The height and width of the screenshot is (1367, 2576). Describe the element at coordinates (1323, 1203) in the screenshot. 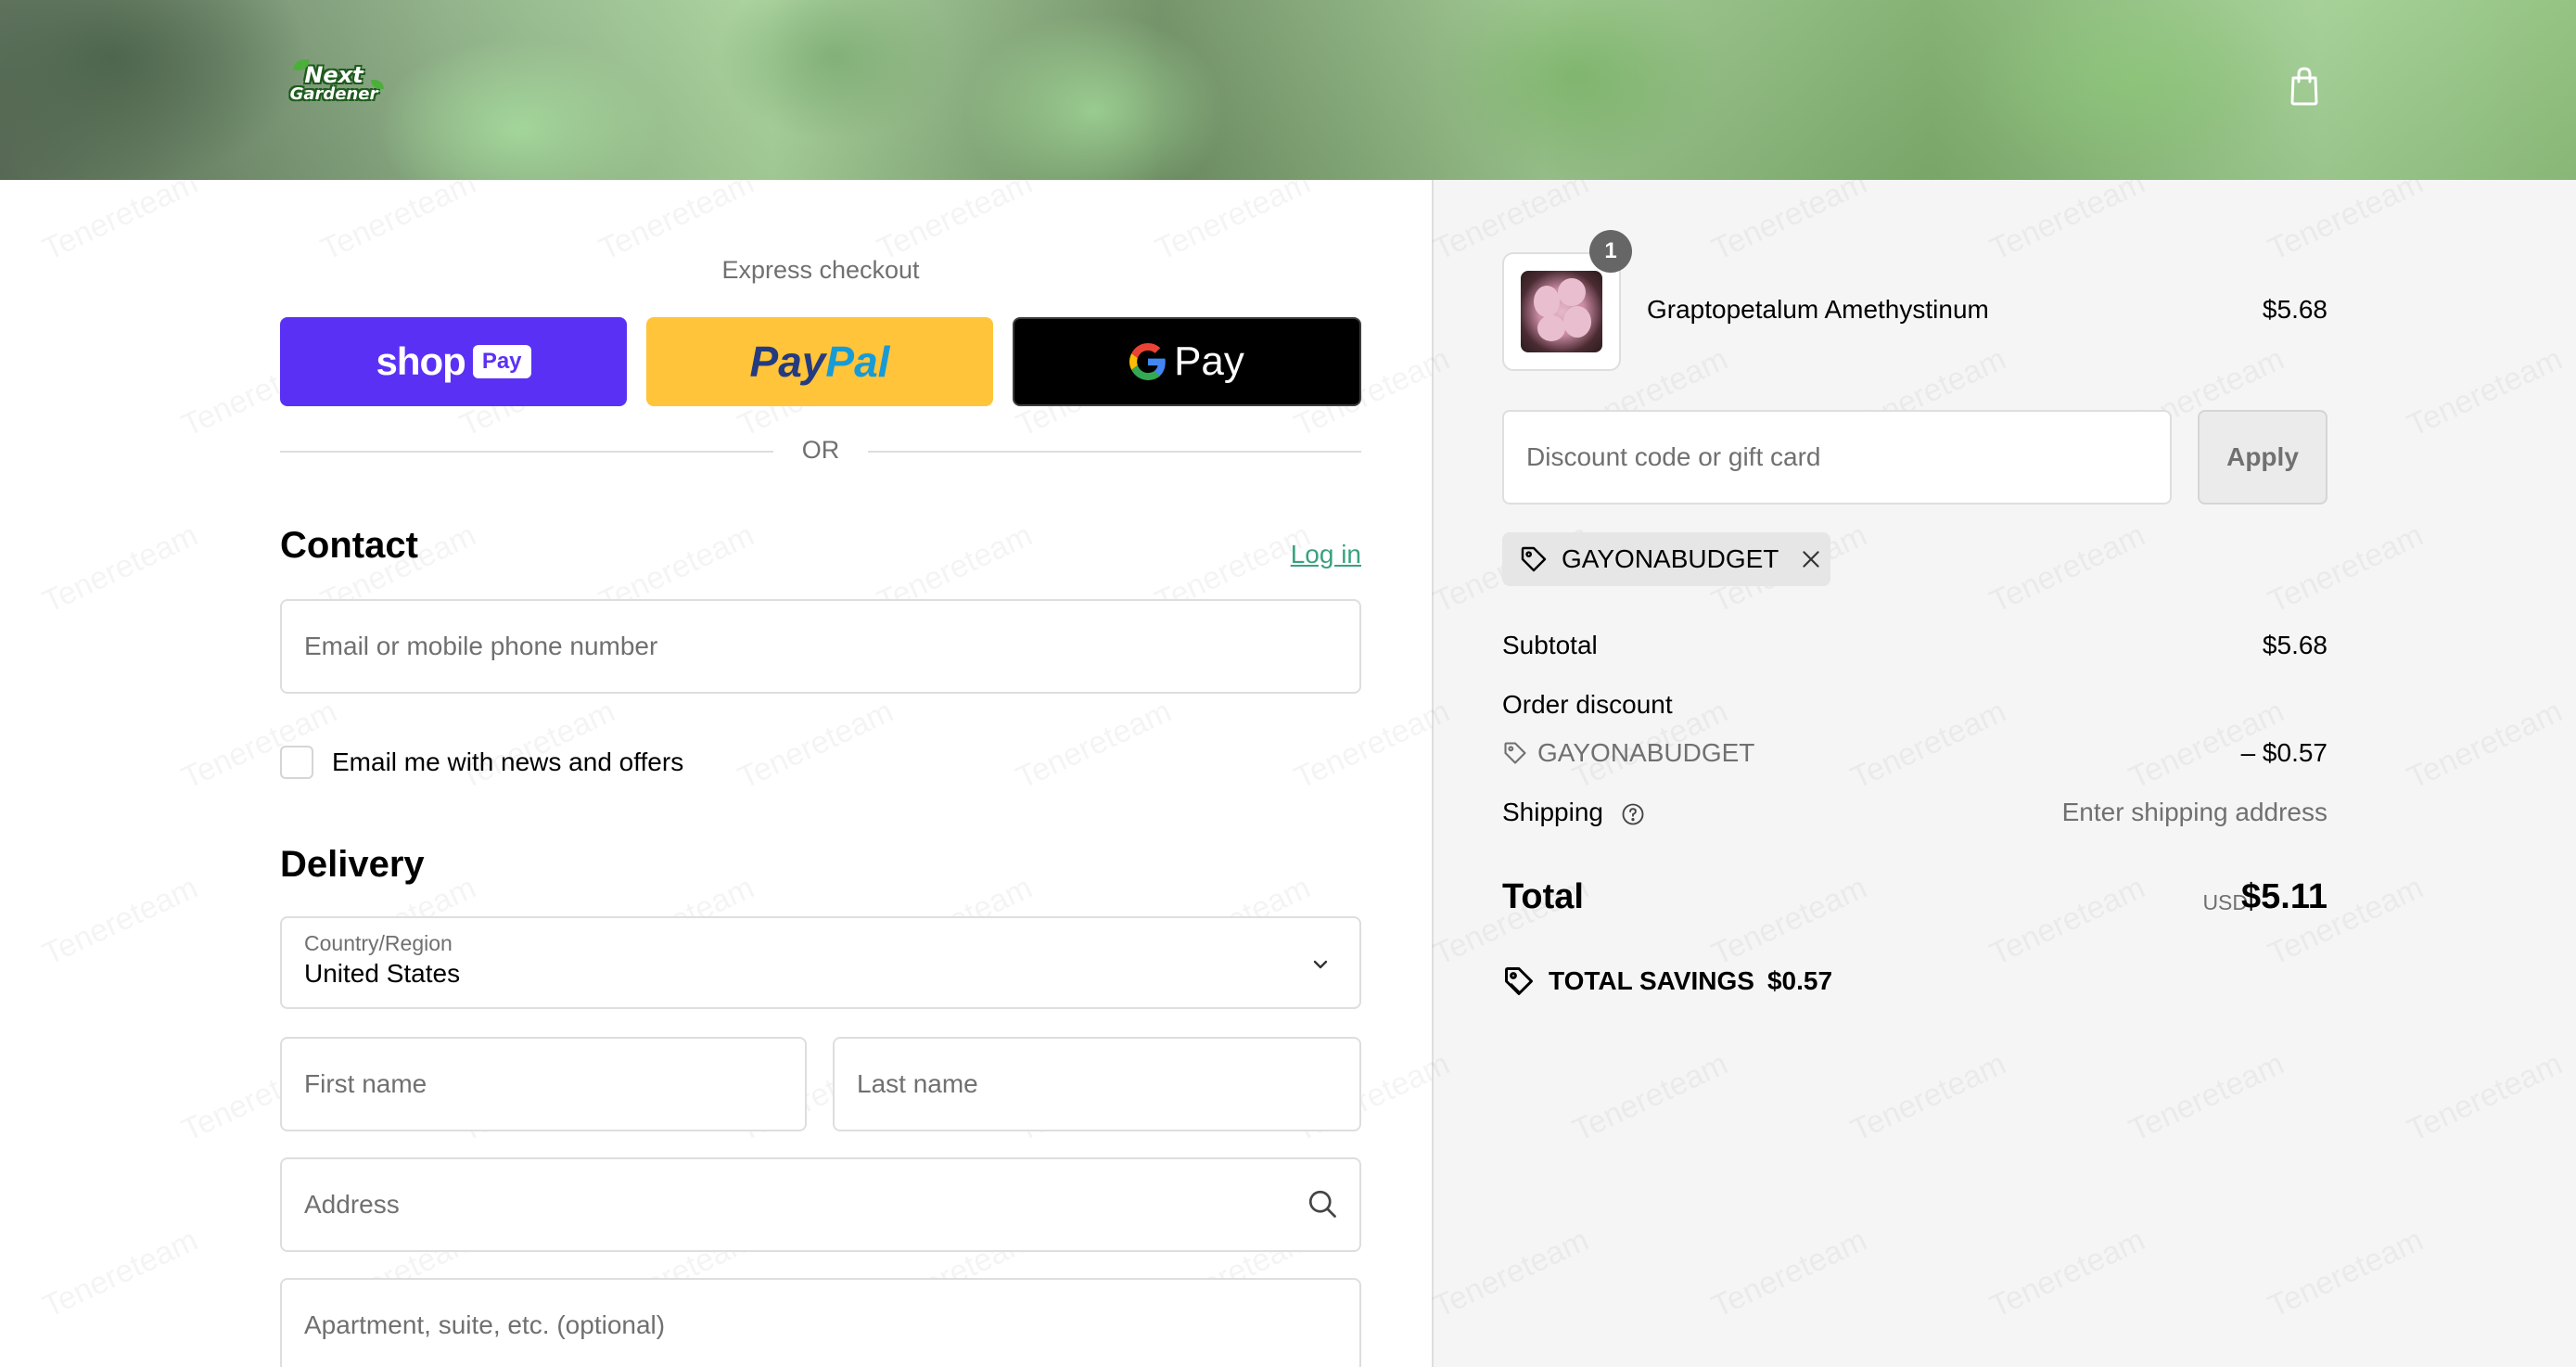

I see `search-icon` at that location.